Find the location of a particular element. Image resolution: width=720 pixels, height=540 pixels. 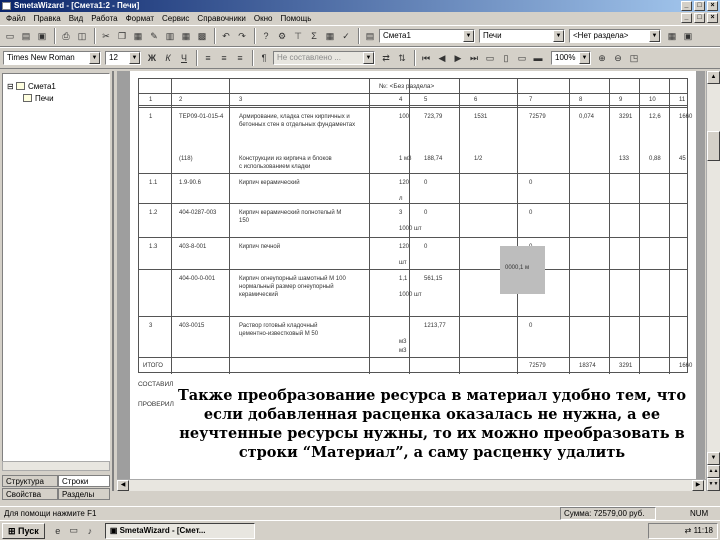

tab-sections: Разделы is located at coordinates (84, 494).